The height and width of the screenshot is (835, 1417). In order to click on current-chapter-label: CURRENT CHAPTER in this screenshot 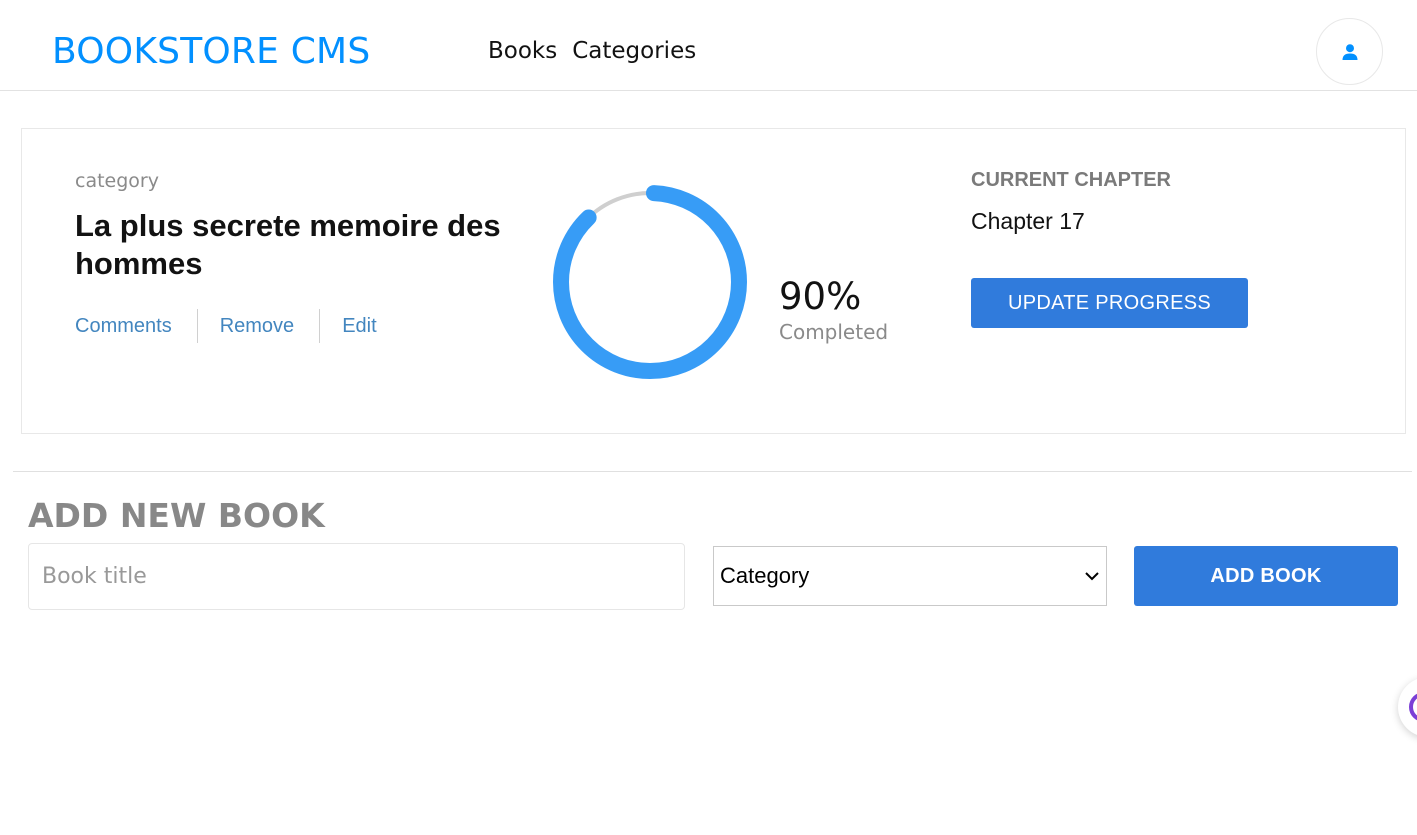, I will do `click(1071, 180)`.